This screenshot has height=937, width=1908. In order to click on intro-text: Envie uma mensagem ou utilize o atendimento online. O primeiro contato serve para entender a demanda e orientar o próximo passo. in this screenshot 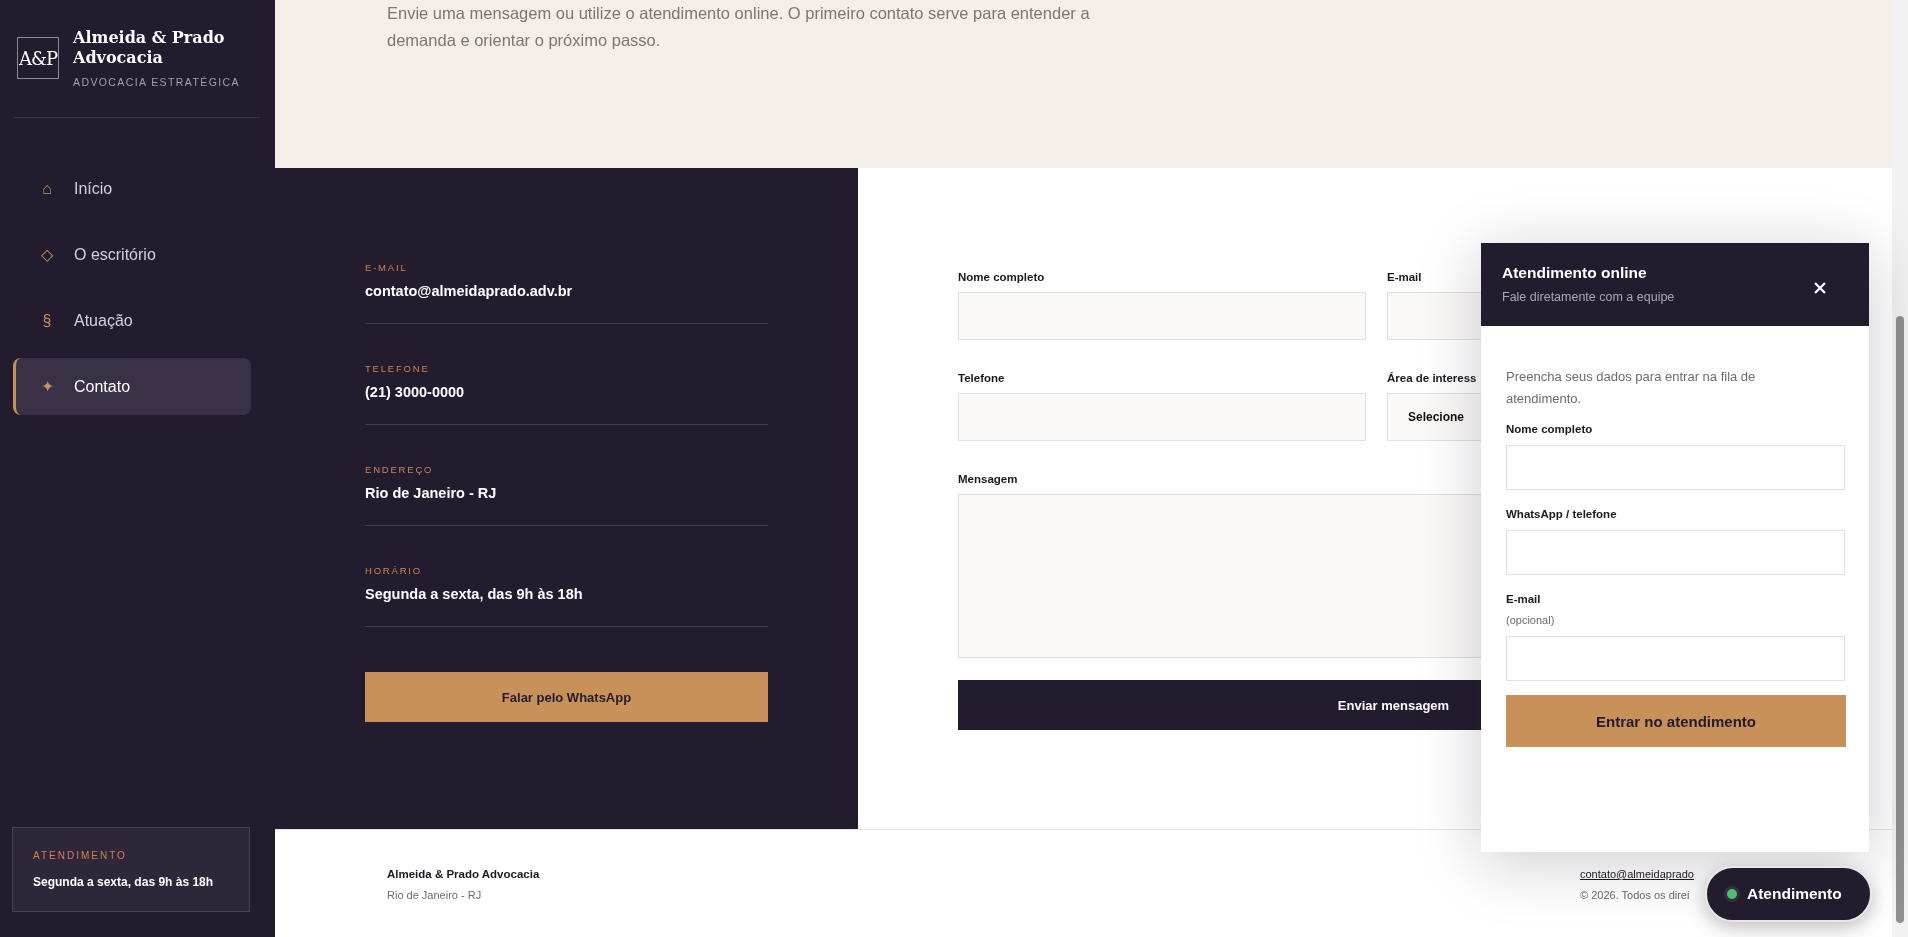, I will do `click(739, 27)`.